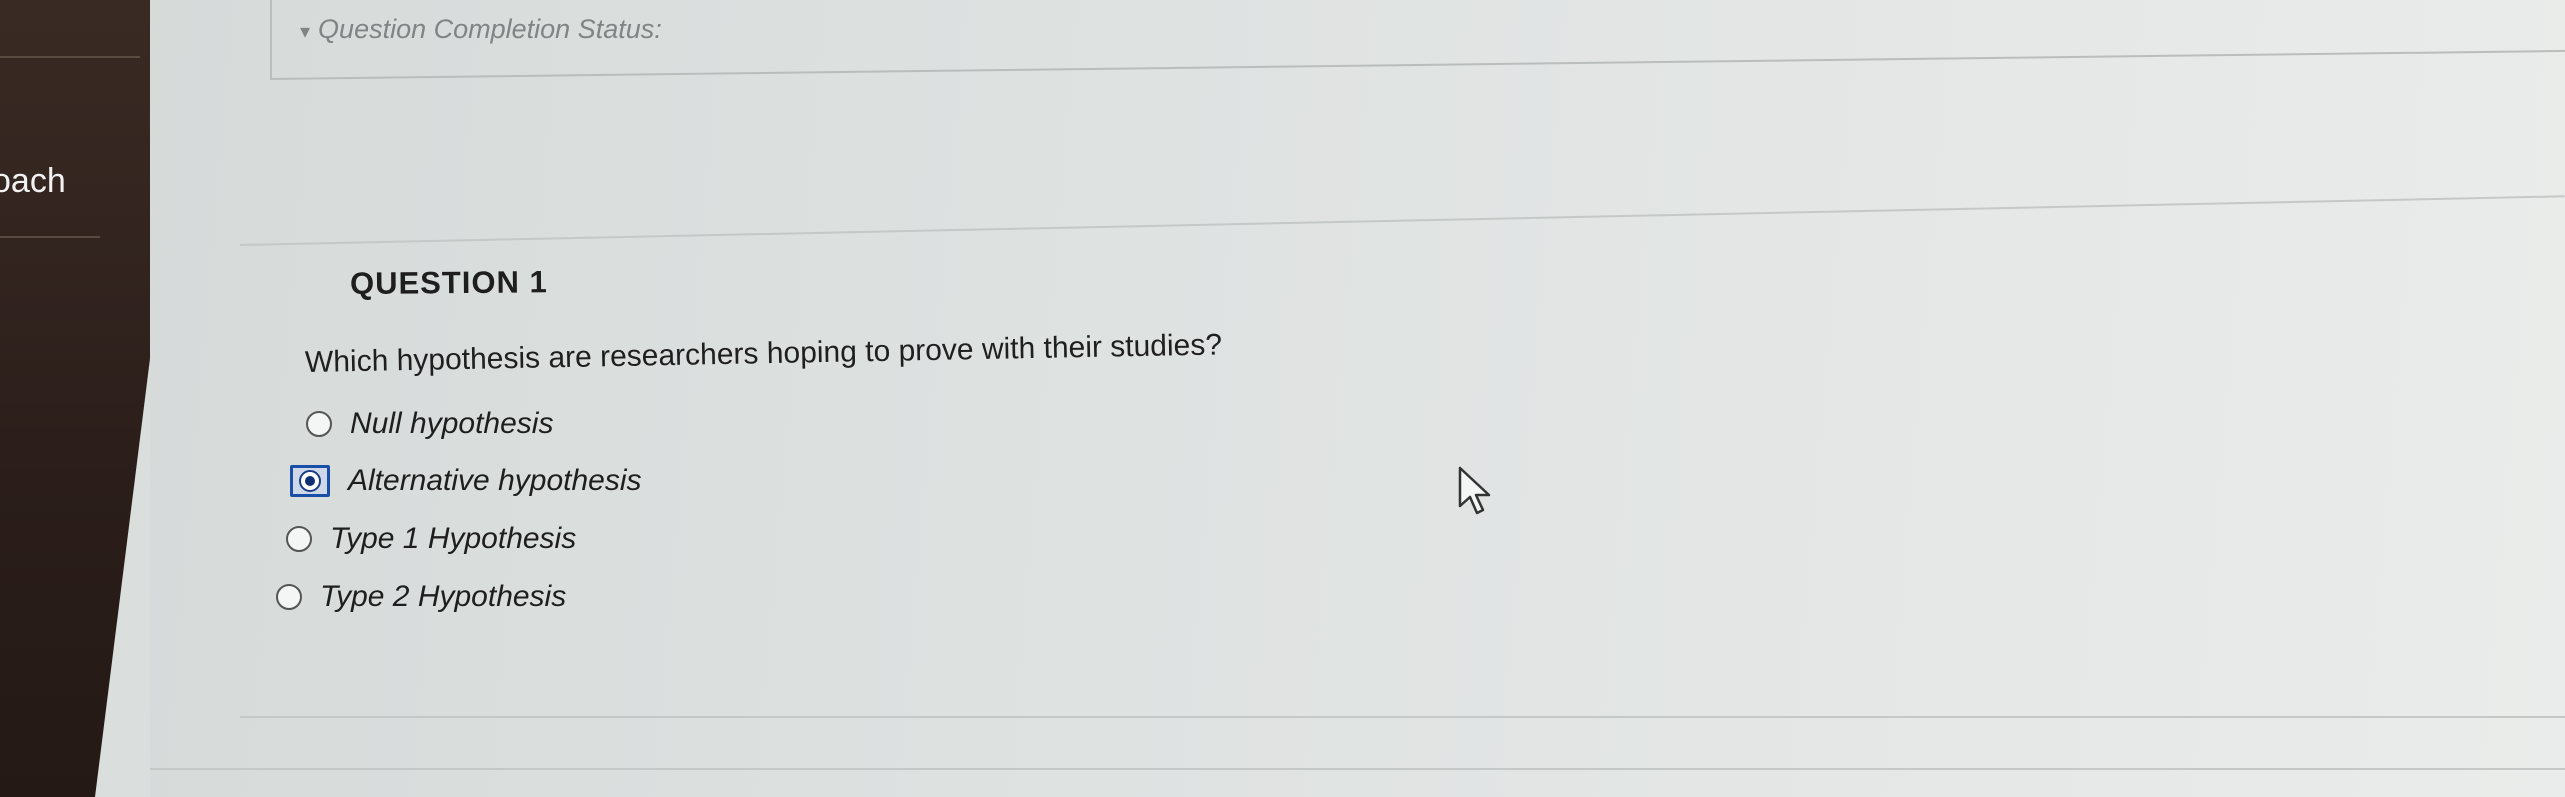 This screenshot has width=2565, height=797. I want to click on answer-option-type-2-hypothesis: Type 2 Hypothesis, so click(421, 597).